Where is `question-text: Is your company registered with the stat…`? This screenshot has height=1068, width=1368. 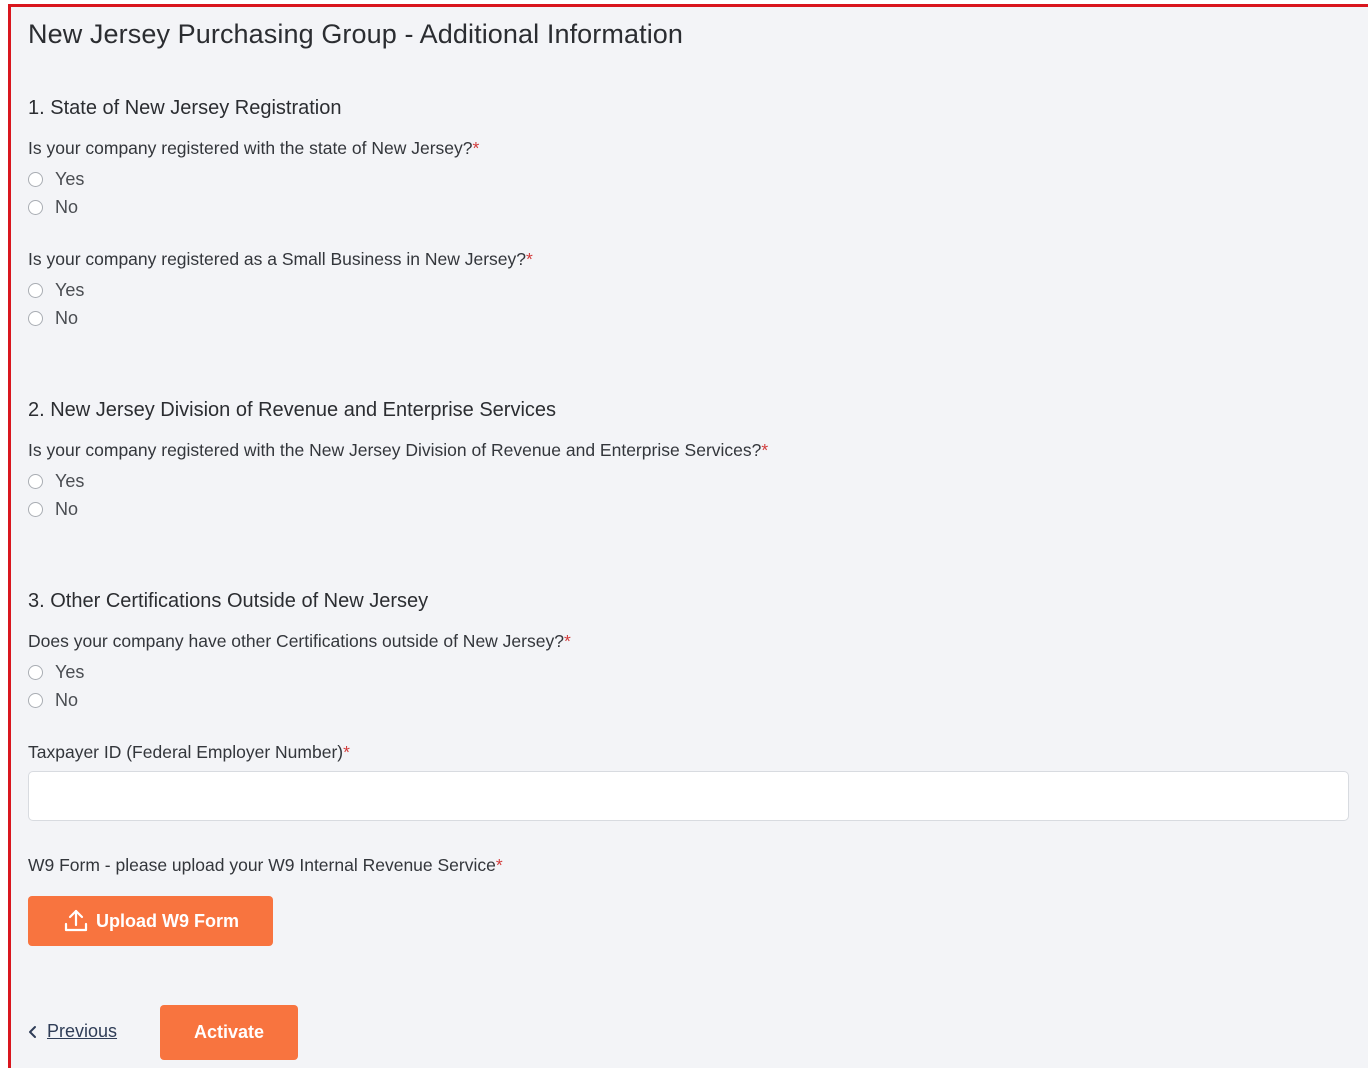 question-text: Is your company registered with the stat… is located at coordinates (250, 148).